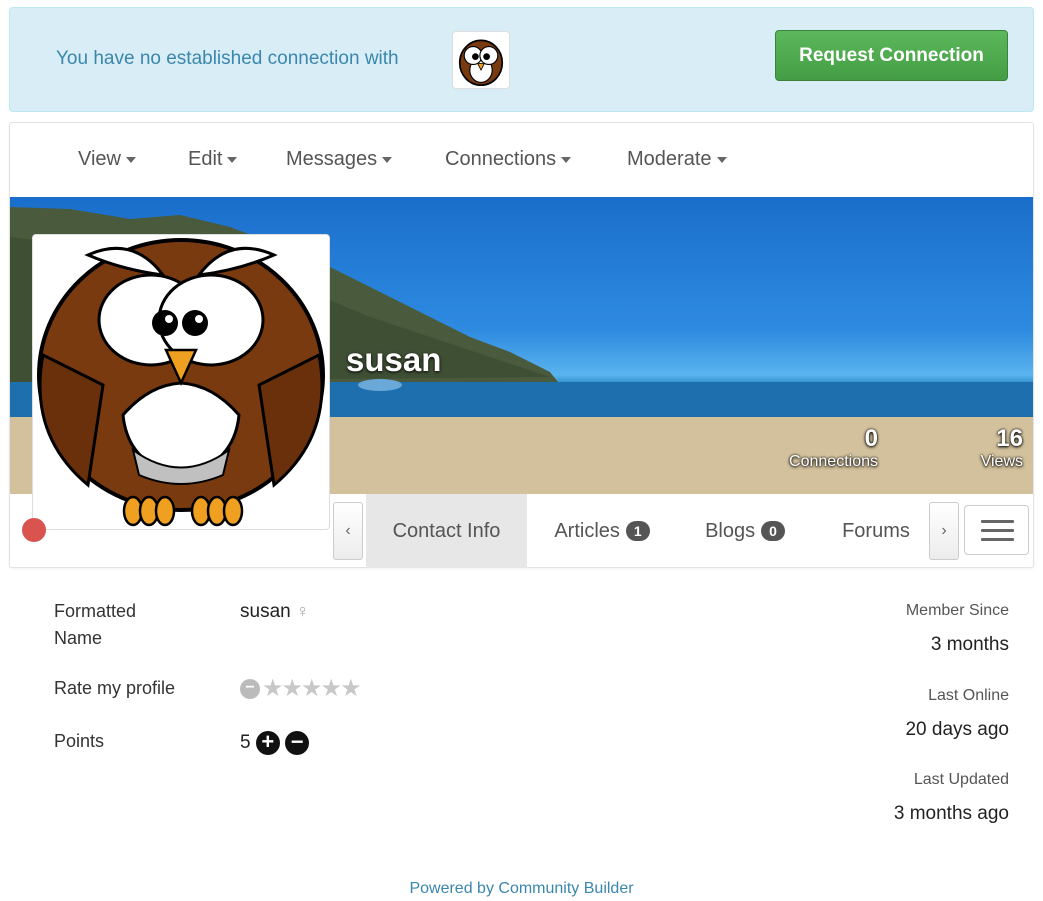 The width and height of the screenshot is (1043, 901). Describe the element at coordinates (394, 359) in the screenshot. I see `profile-name-overlay: susan` at that location.